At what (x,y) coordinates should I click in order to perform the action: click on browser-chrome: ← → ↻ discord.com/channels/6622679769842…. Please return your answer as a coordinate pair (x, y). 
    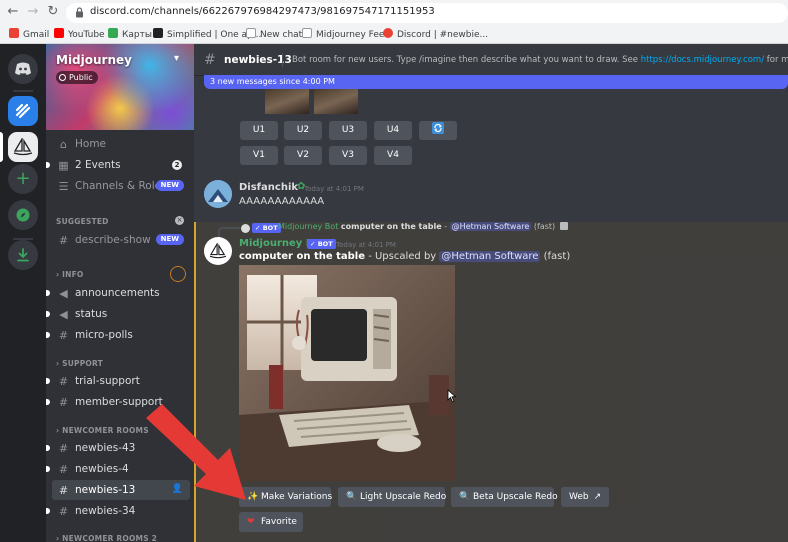
    Looking at the image, I should click on (394, 22).